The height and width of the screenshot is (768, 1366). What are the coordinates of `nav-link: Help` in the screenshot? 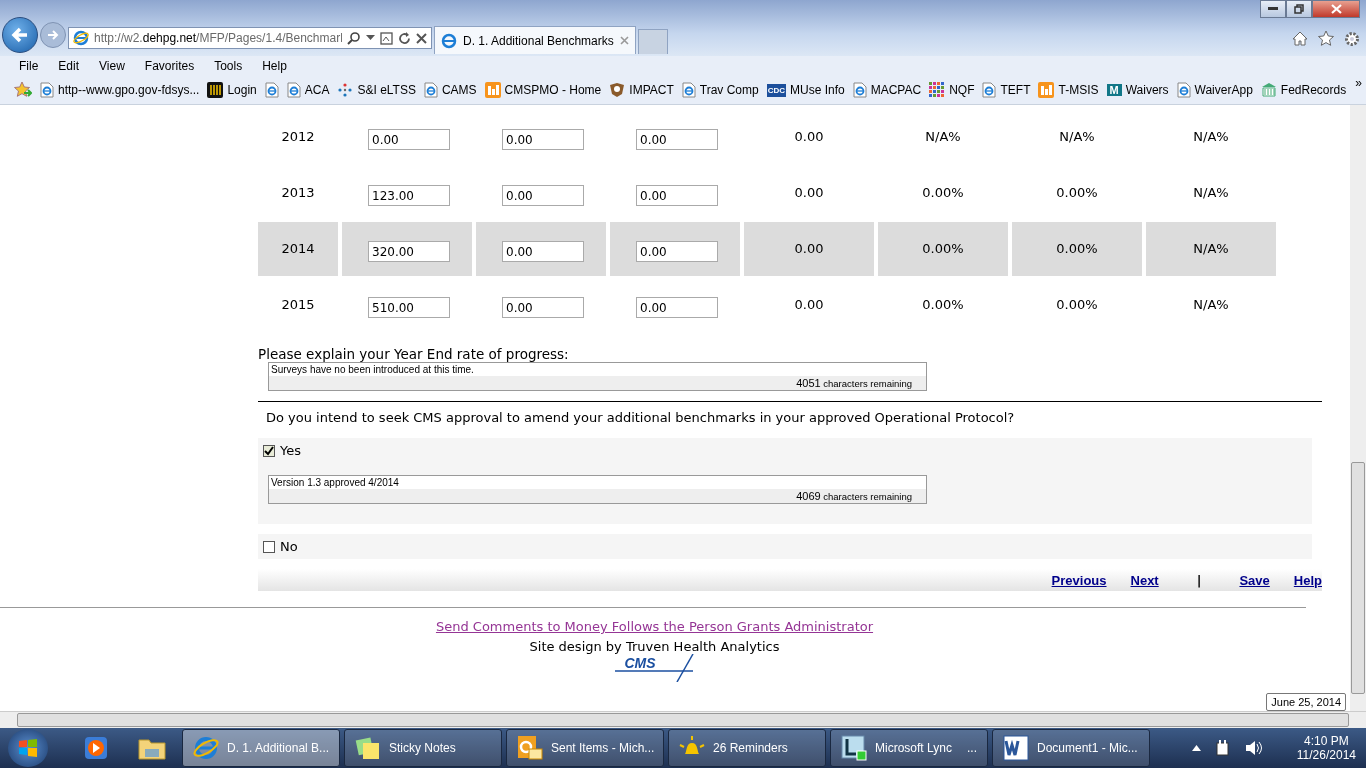 It's located at (1307, 580).